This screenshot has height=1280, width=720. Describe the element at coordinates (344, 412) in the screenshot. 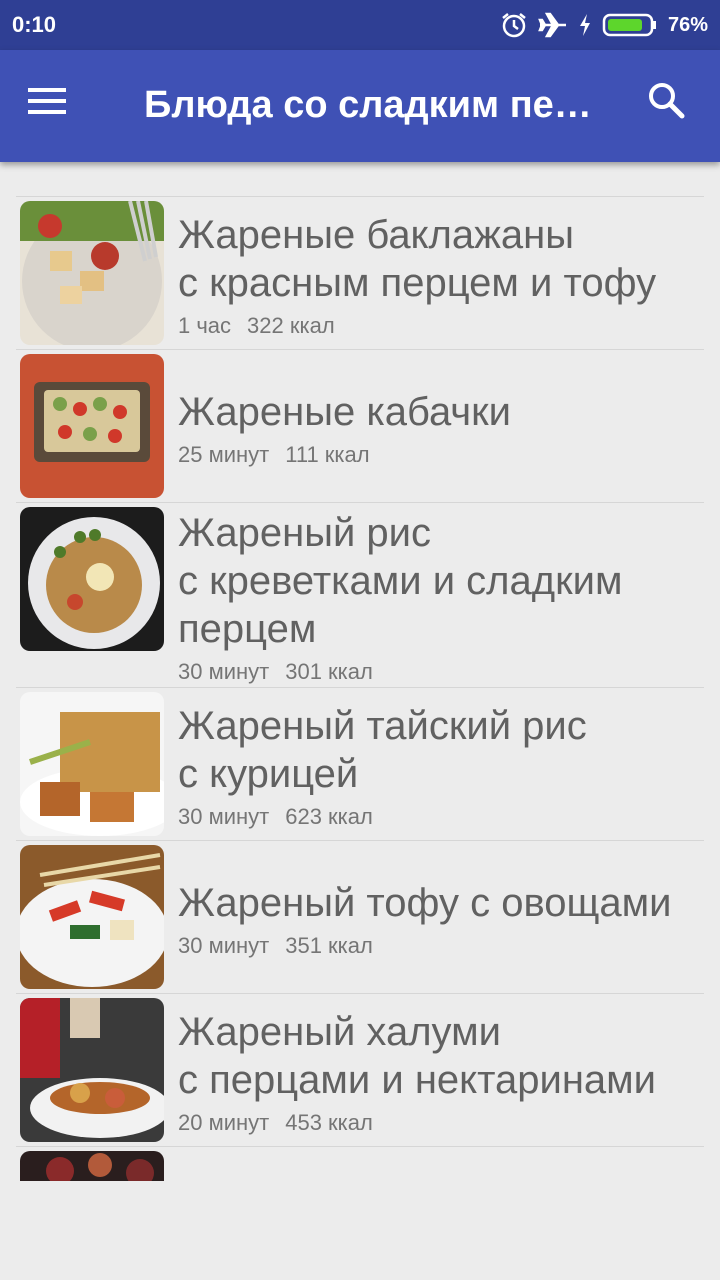

I see `recipe-title-line: Жареные кабачки` at that location.